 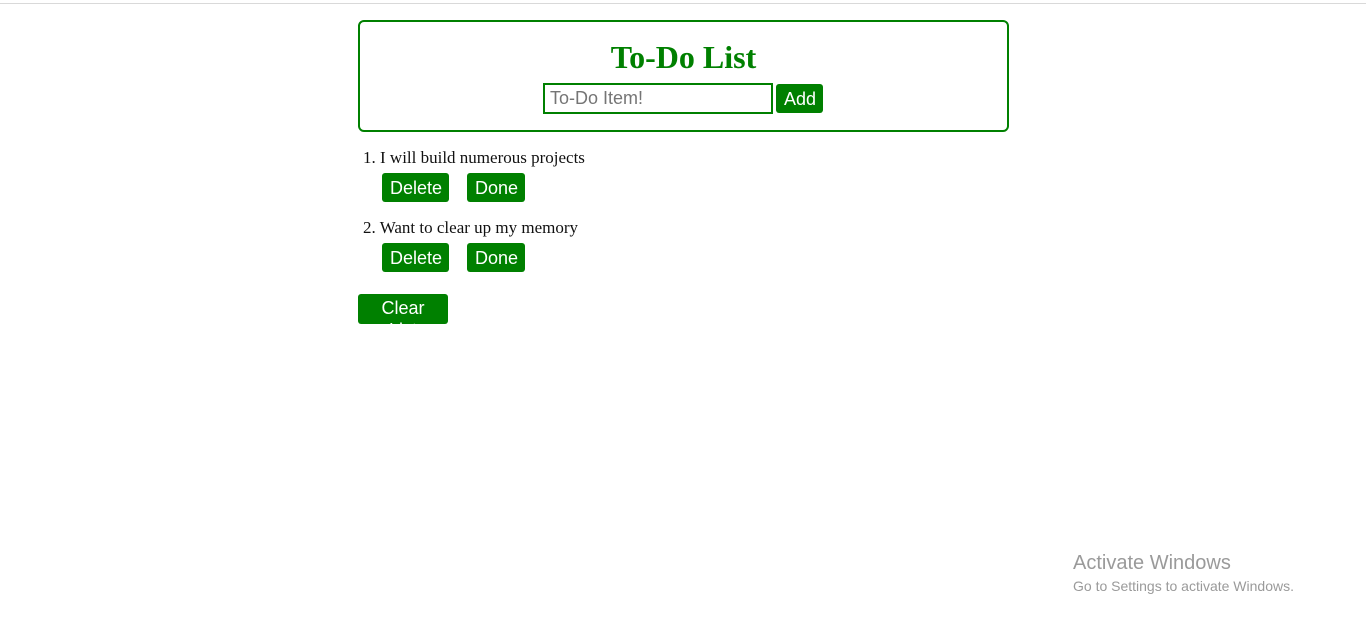 What do you see at coordinates (479, 227) in the screenshot?
I see `todo-item-text: Want to clear up my memory` at bounding box center [479, 227].